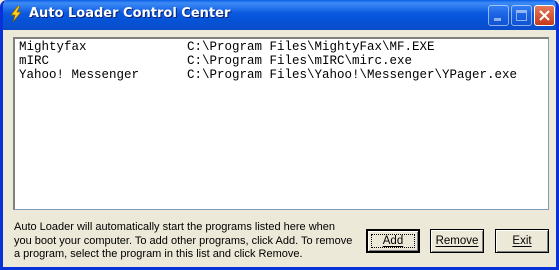  I want to click on list-item: mIRC C:\Program Files\mIRC\mirc.exe, so click(281, 61).